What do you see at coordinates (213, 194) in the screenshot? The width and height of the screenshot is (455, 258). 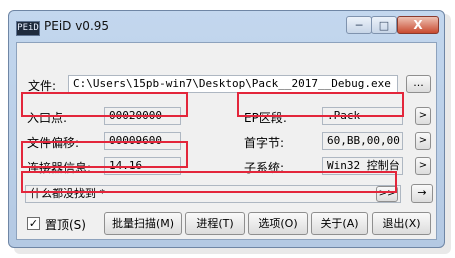 I see `scan-result-field: 什么都没找到 *` at bounding box center [213, 194].